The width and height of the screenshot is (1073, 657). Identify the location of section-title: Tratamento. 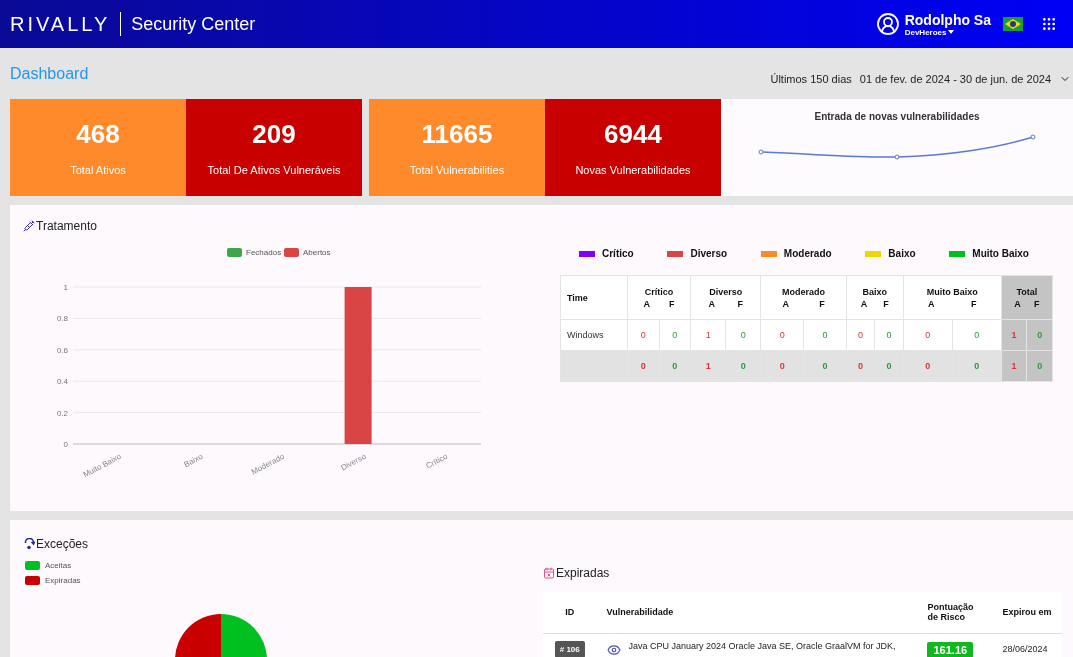
(66, 226).